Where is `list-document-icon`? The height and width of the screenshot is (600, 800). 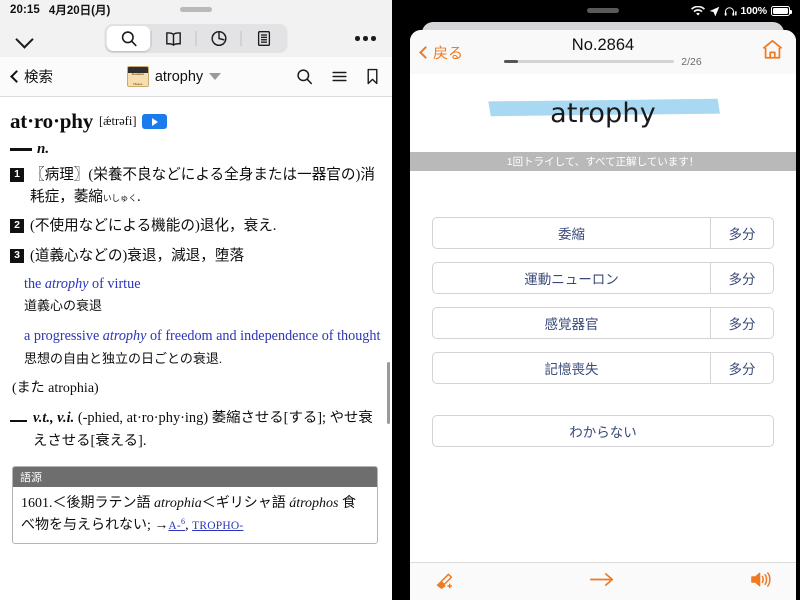 list-document-icon is located at coordinates (263, 38).